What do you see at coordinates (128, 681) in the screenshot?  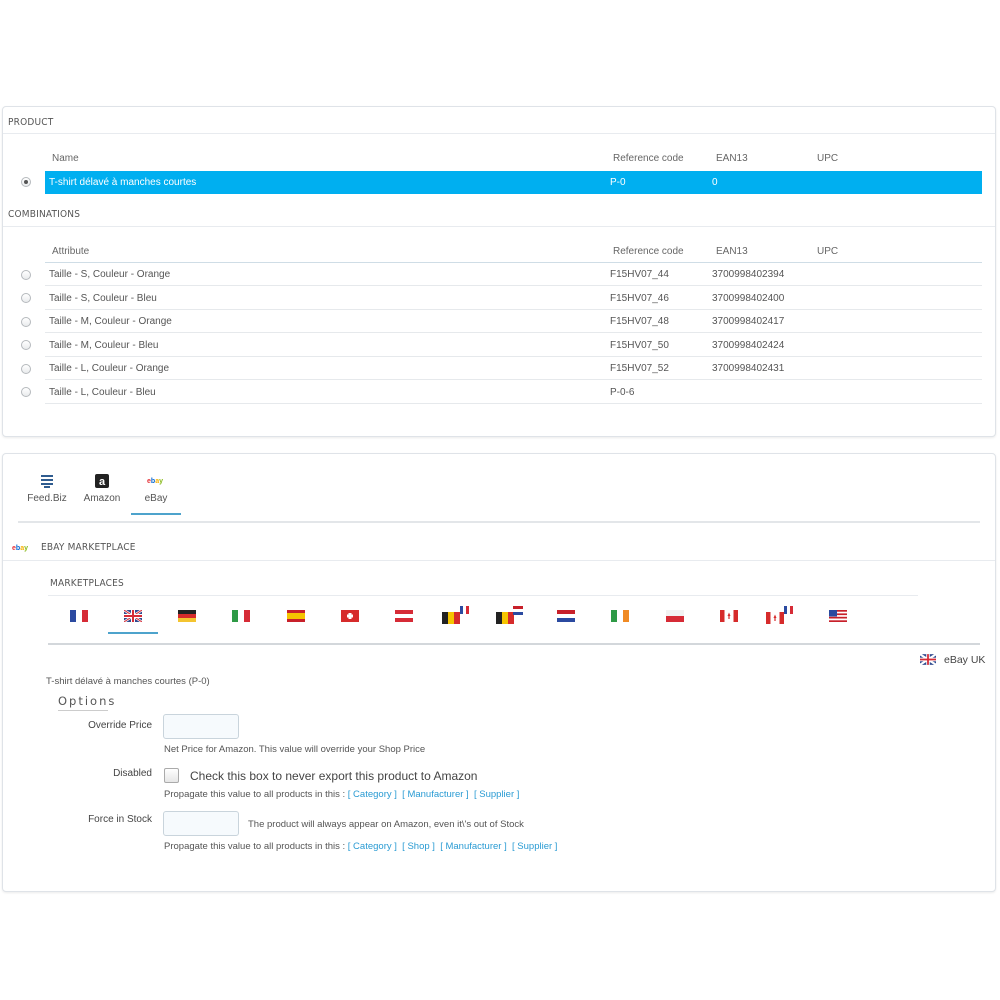 I see `product-line: T-shirt délavé à manches courtes (P-0)` at bounding box center [128, 681].